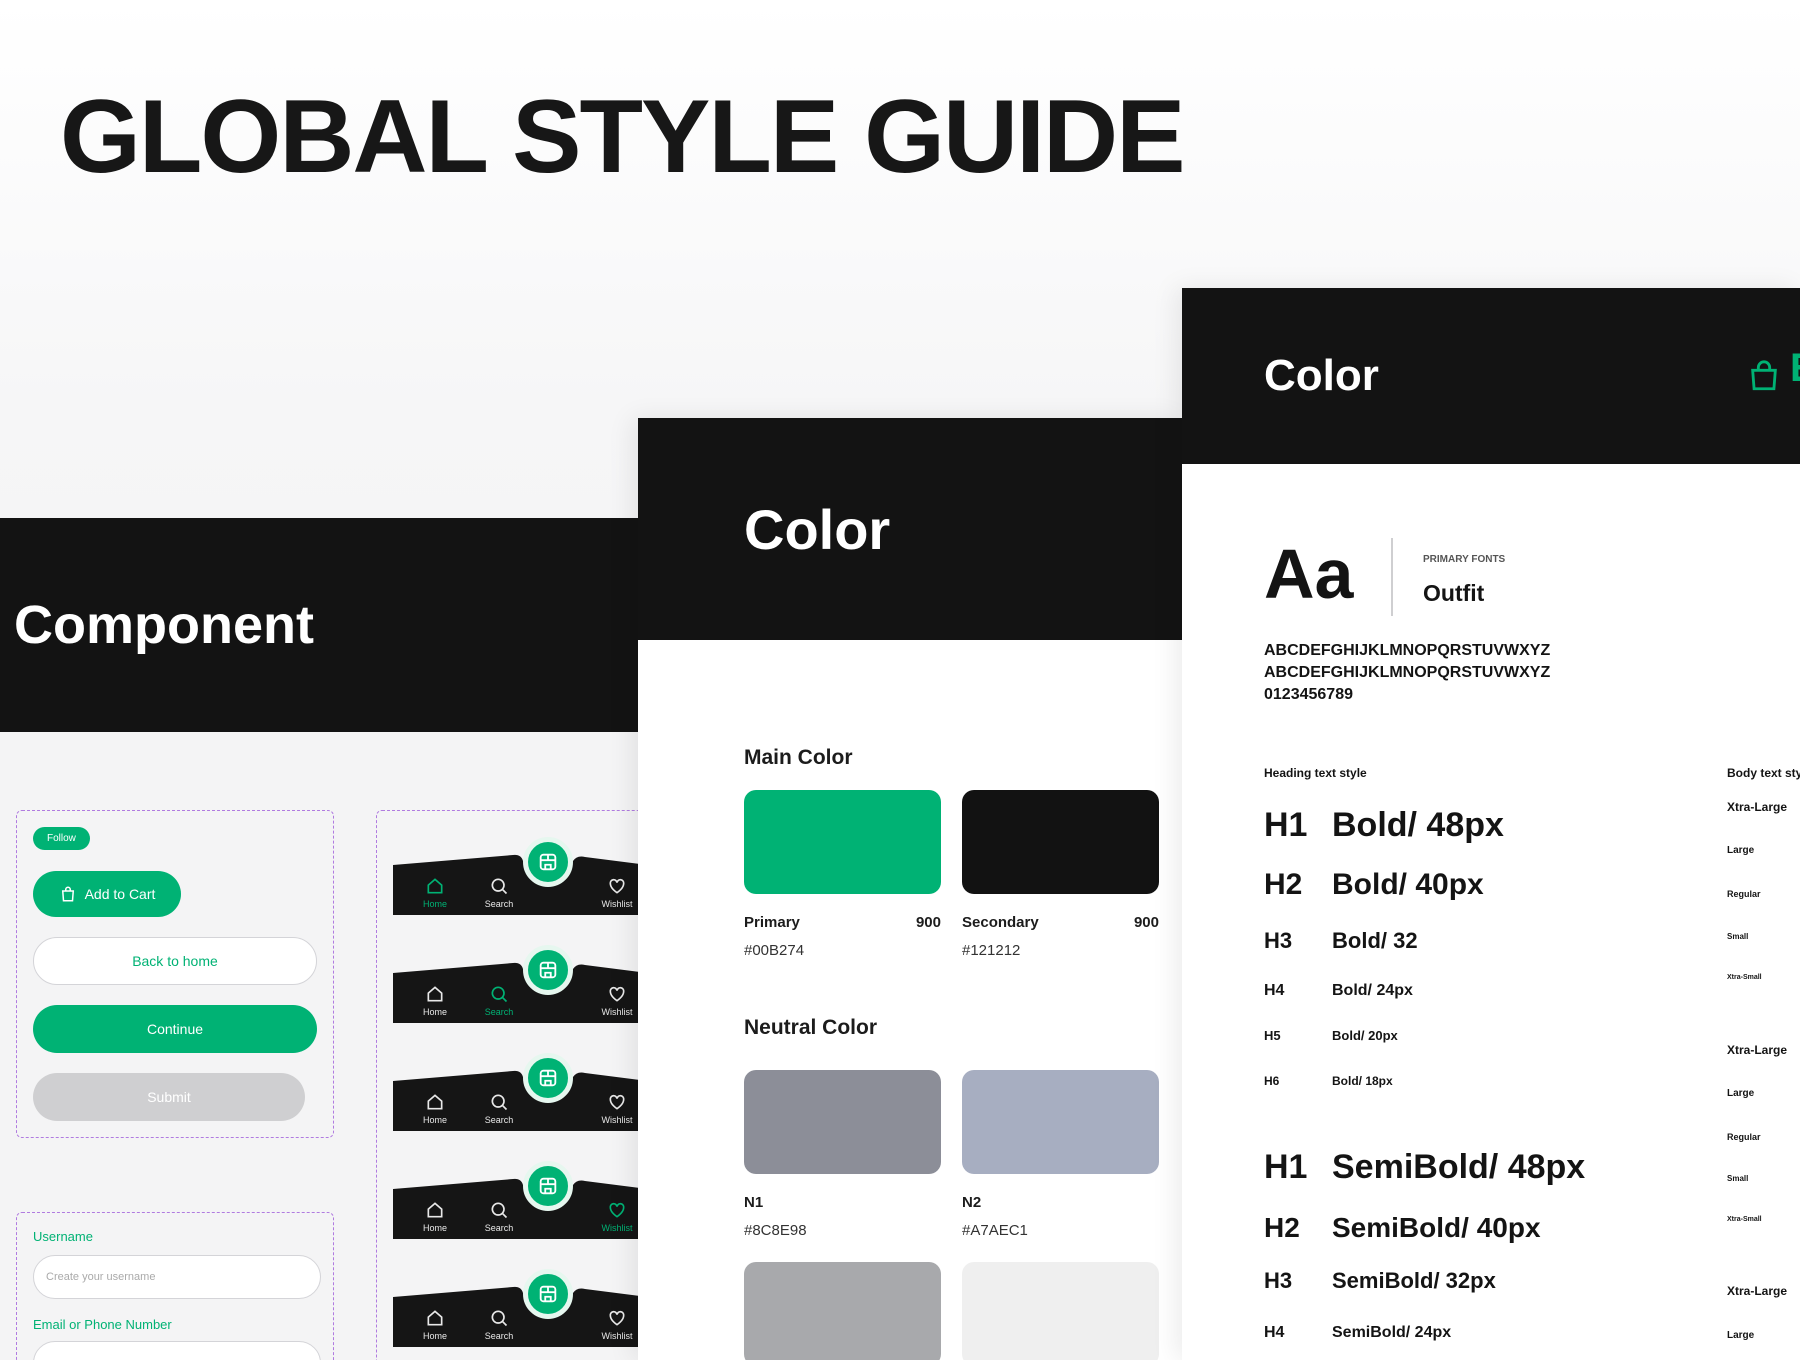 This screenshot has height=1360, width=1800. I want to click on divider, so click(1392, 577).